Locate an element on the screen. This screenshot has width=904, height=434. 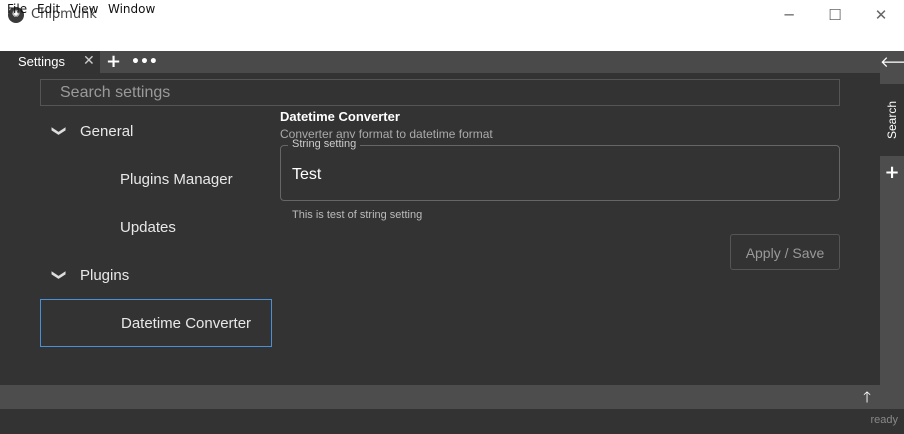
tree-item-general: General is located at coordinates (106, 131).